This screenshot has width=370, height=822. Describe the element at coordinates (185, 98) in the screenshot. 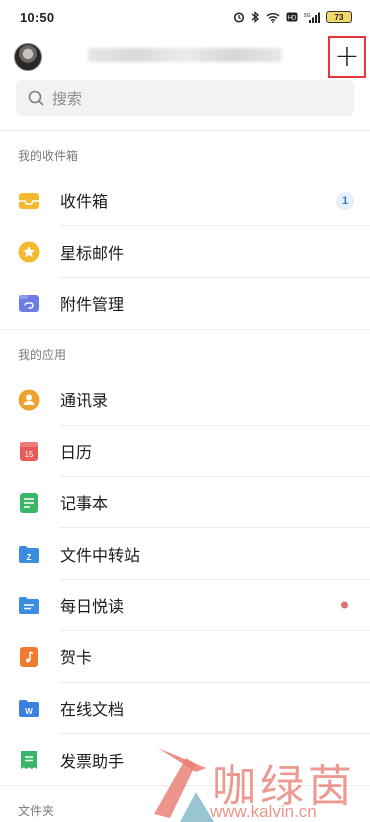

I see `search-bar: 搜索` at that location.